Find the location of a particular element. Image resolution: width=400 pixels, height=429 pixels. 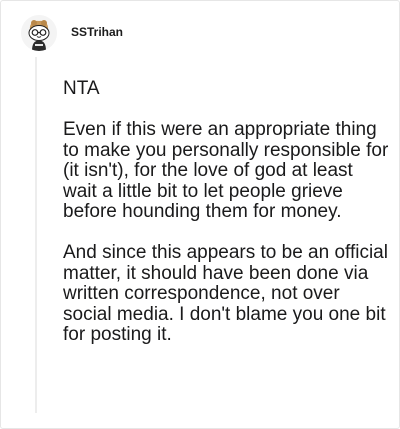

user-avatar is located at coordinates (39, 33).